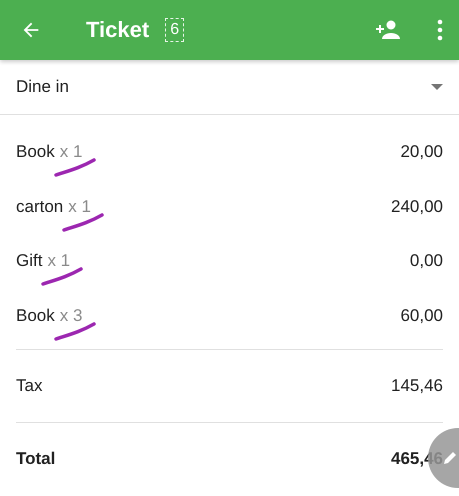  What do you see at coordinates (417, 386) in the screenshot?
I see `tax-value: 145,46` at bounding box center [417, 386].